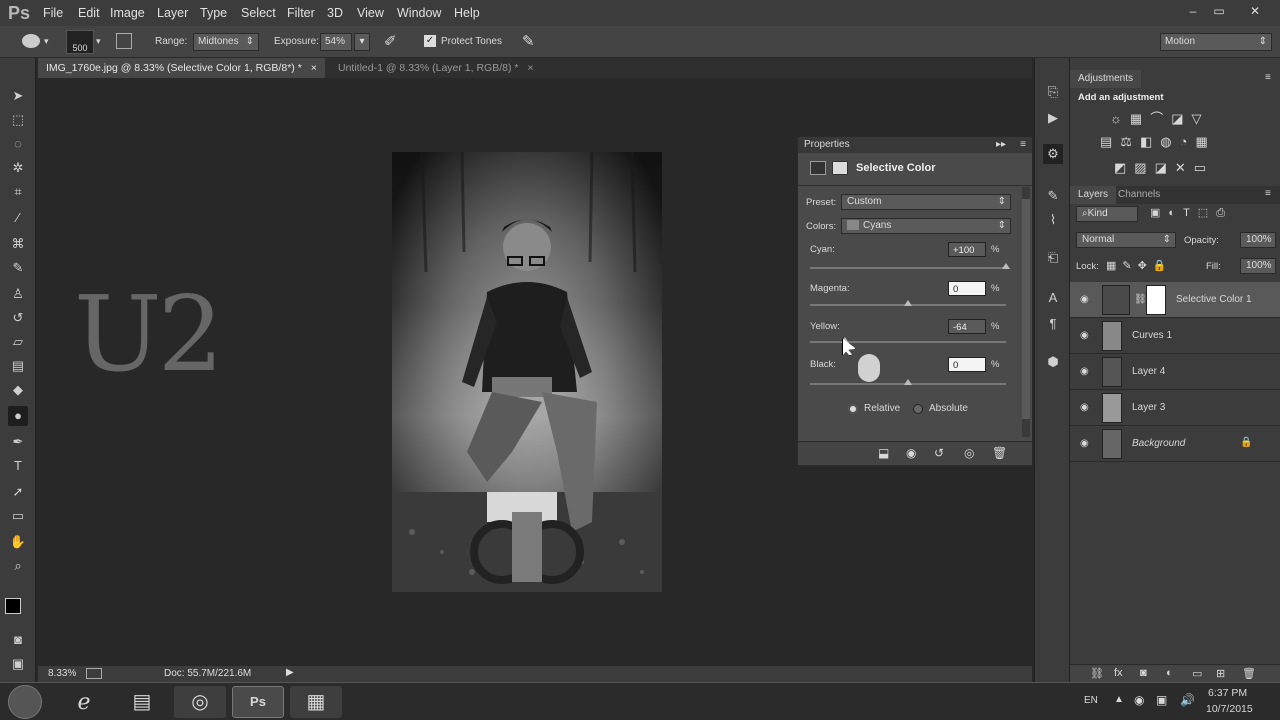 The height and width of the screenshot is (720, 1280). What do you see at coordinates (18, 366) in the screenshot?
I see `gradient-tool-icon: ▤` at bounding box center [18, 366].